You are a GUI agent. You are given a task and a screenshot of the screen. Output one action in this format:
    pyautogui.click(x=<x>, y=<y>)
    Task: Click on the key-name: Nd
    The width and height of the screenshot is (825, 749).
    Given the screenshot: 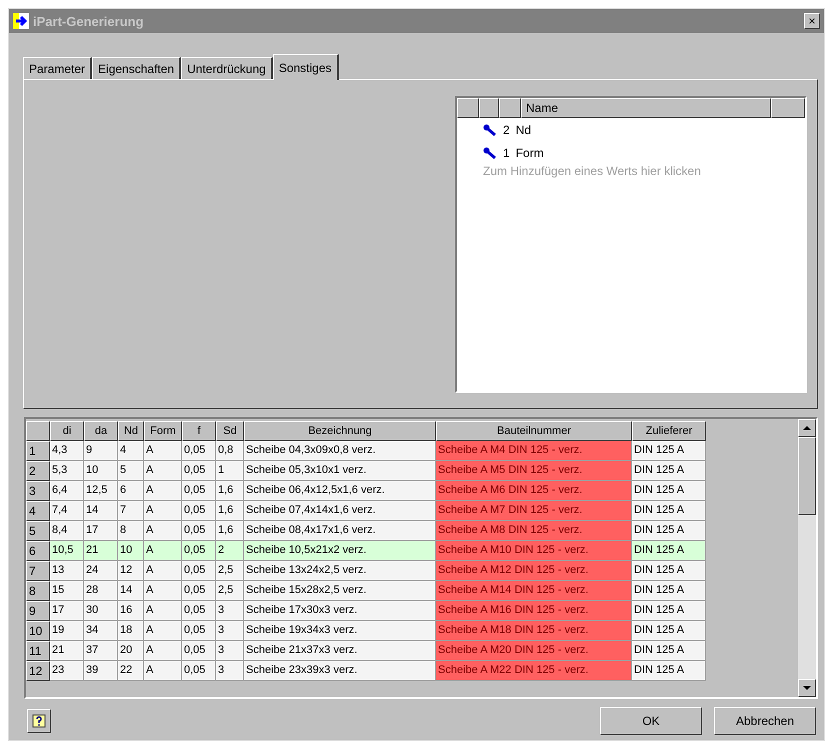 What is the action you would take?
    pyautogui.click(x=524, y=129)
    